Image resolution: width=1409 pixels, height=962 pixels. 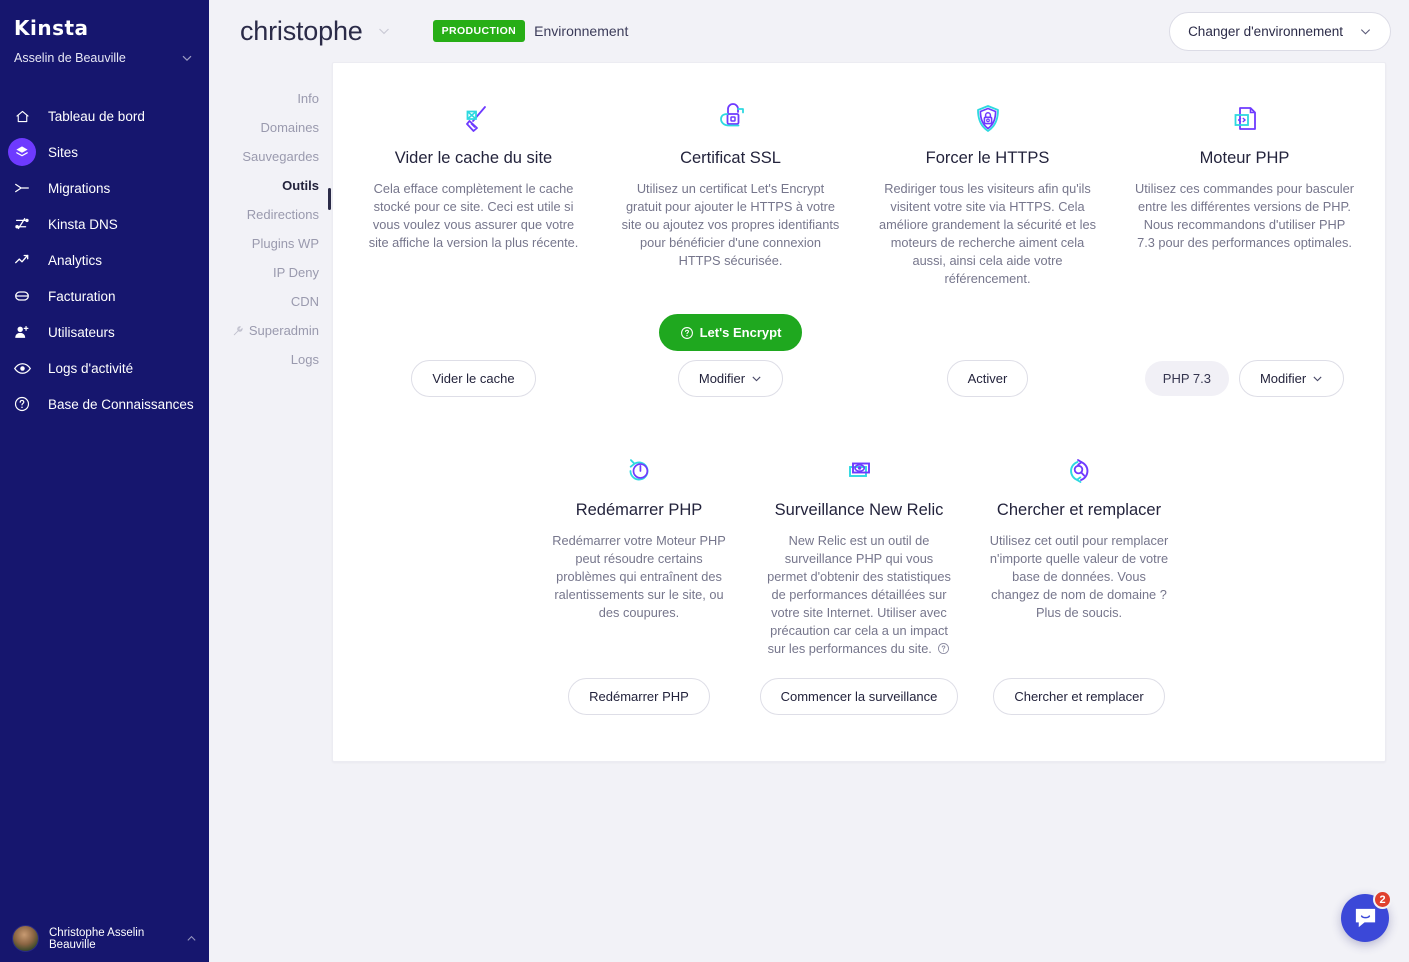 I want to click on sidebar-item-utilisateurs: Utilisateurs, so click(x=104, y=332).